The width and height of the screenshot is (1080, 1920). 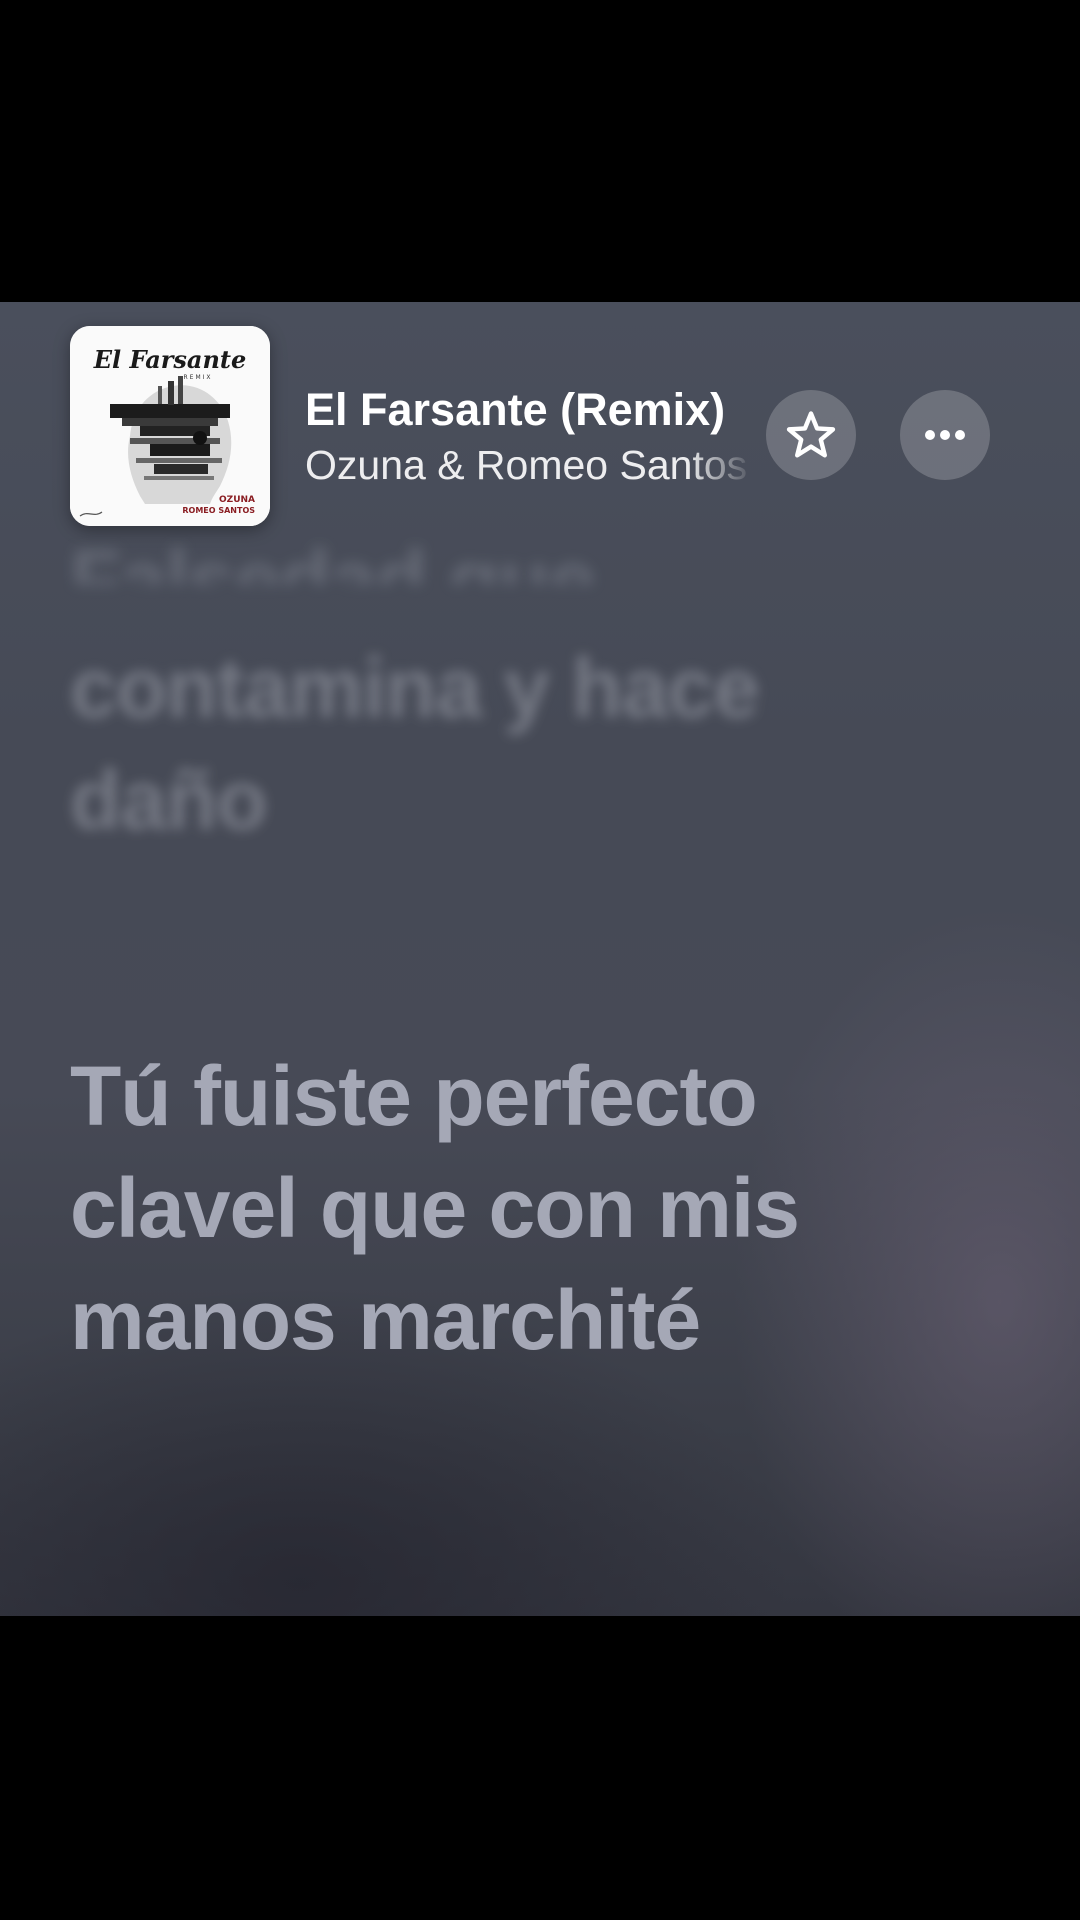 What do you see at coordinates (218, 510) in the screenshot?
I see `album-art-credit-2: ROMEO SANTOS` at bounding box center [218, 510].